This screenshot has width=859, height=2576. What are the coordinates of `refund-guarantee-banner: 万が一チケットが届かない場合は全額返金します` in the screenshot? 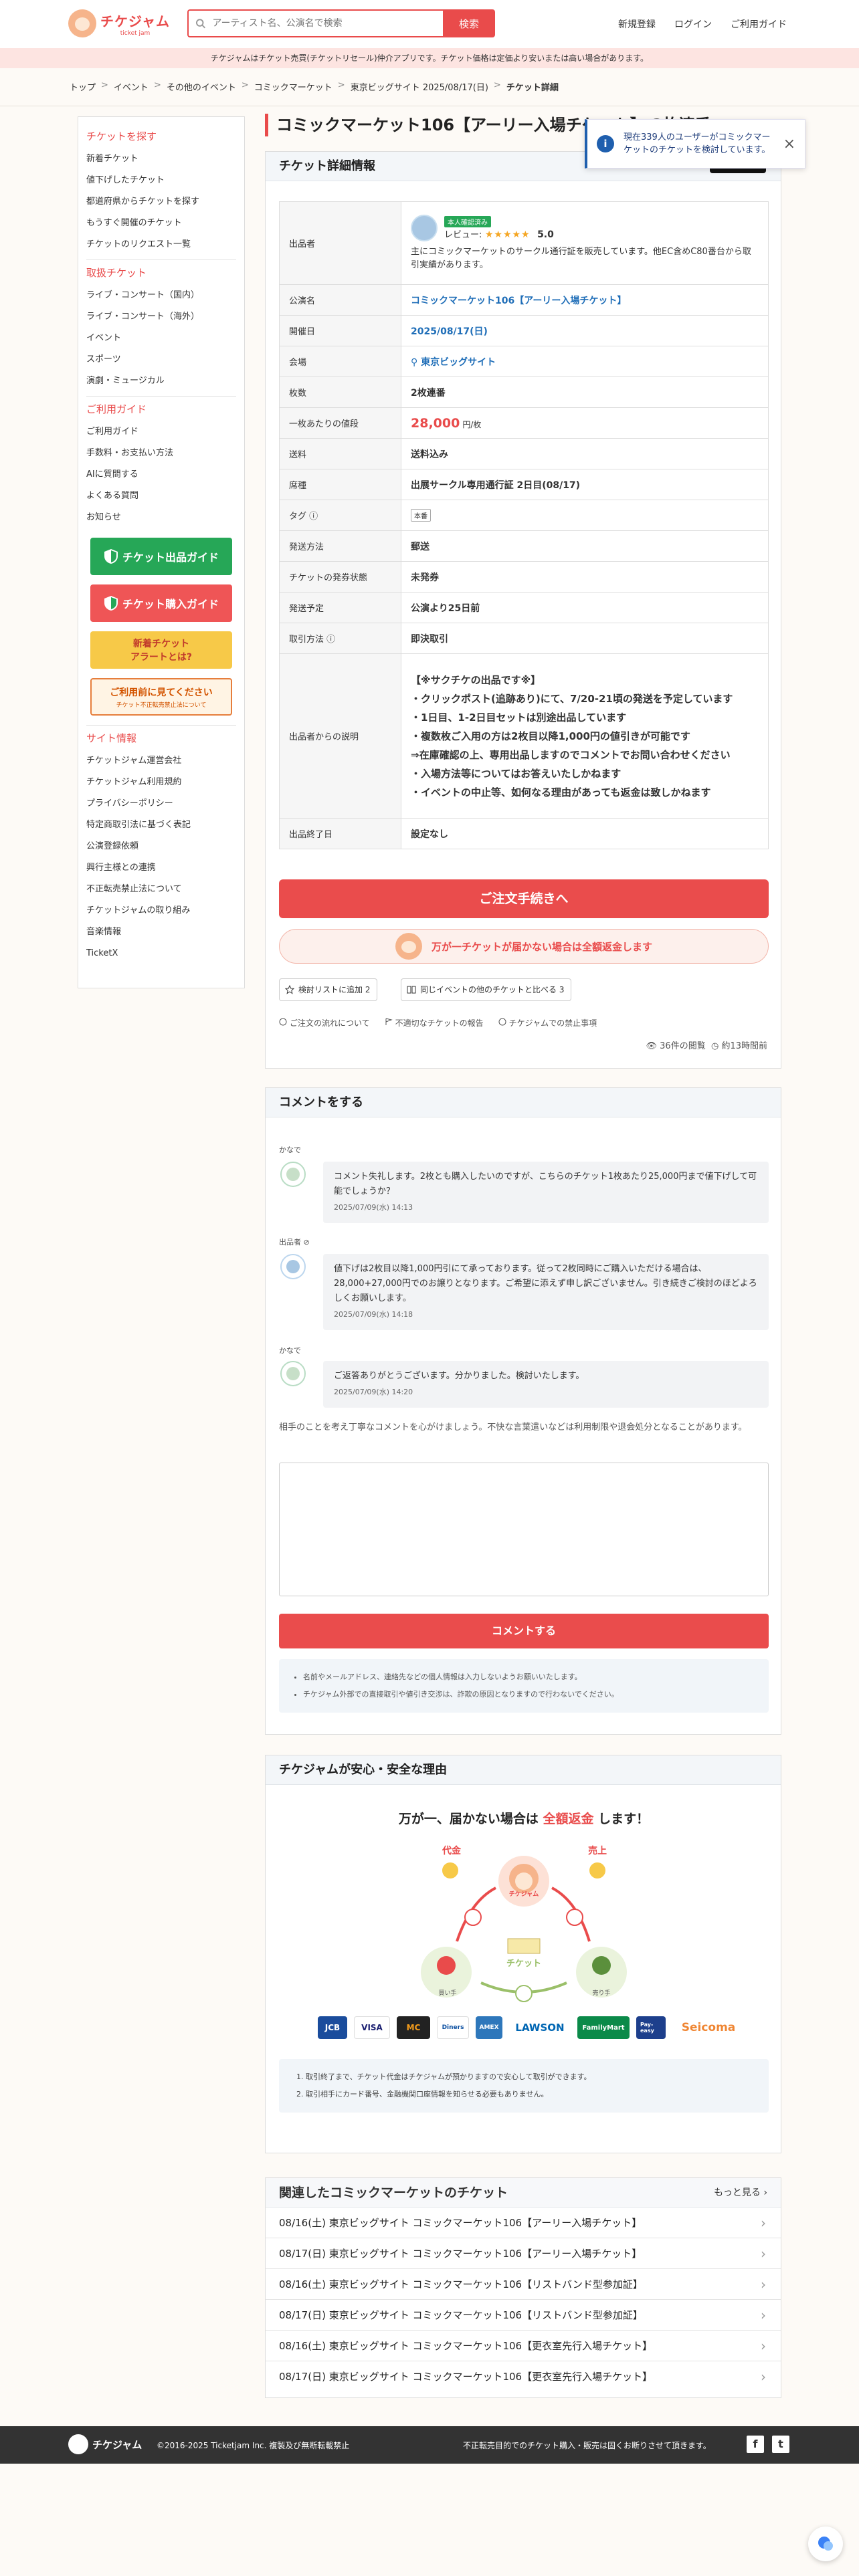 It's located at (524, 947).